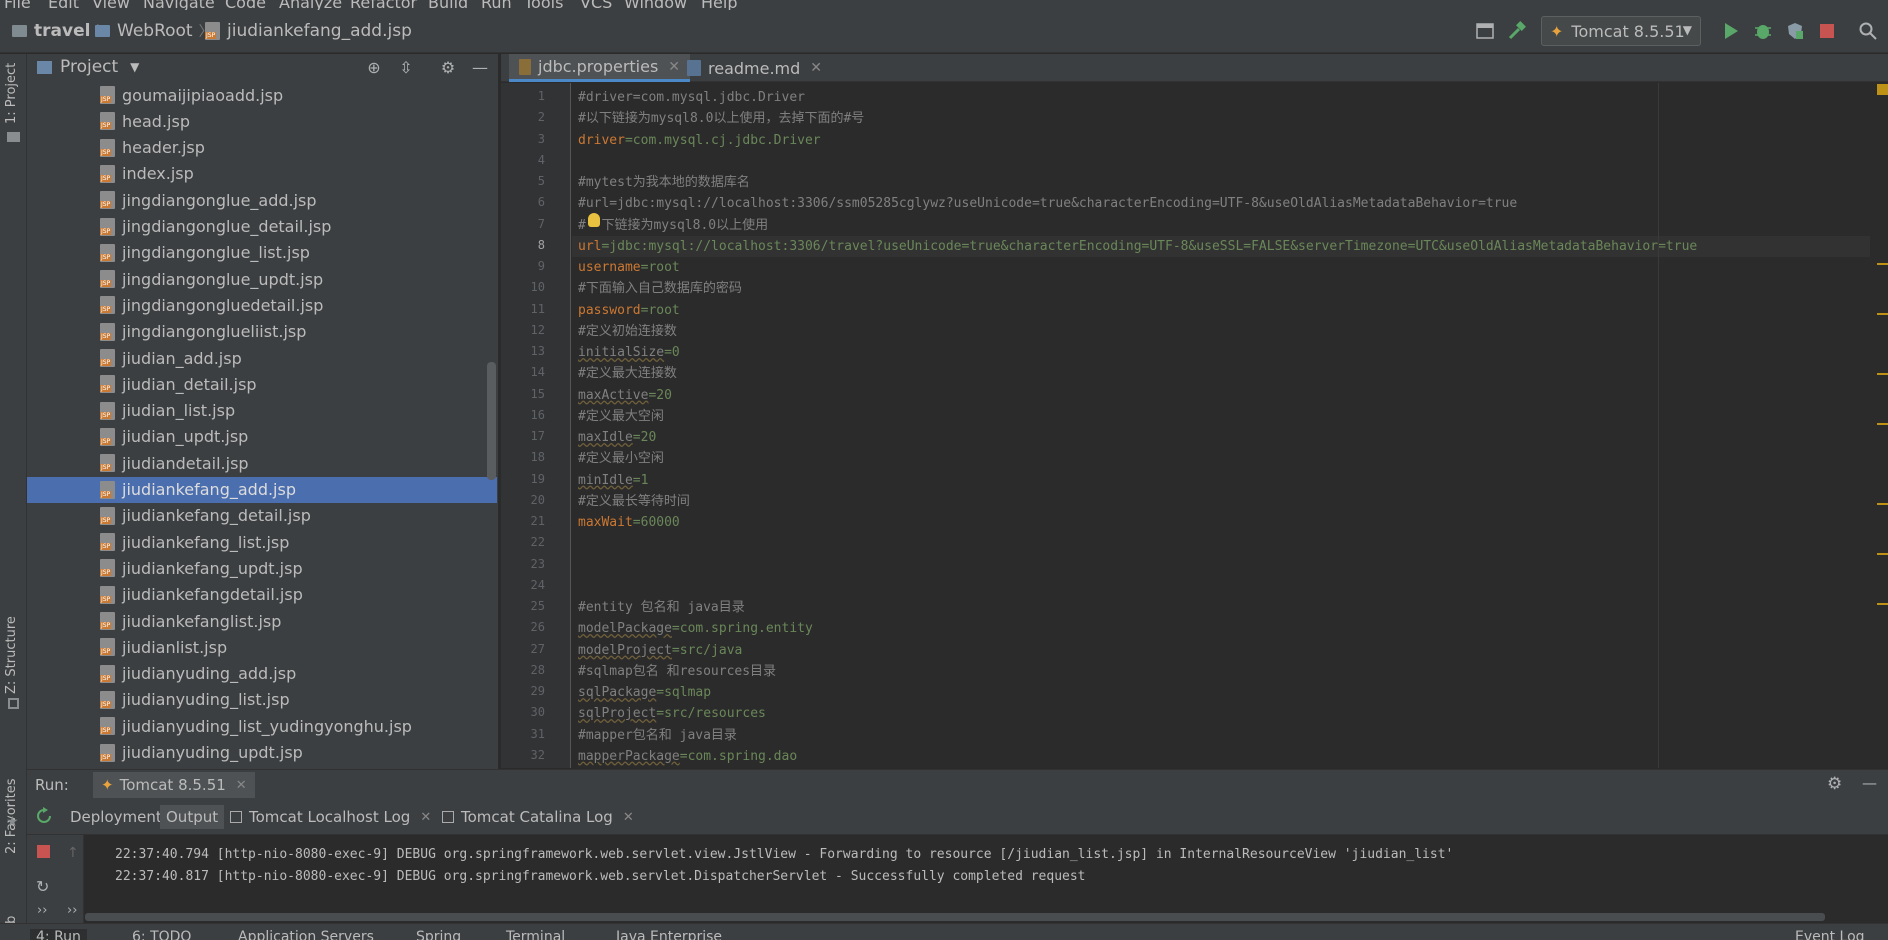 This screenshot has width=1888, height=940. What do you see at coordinates (58, 934) in the screenshot?
I see `tab-run: 4: Run` at bounding box center [58, 934].